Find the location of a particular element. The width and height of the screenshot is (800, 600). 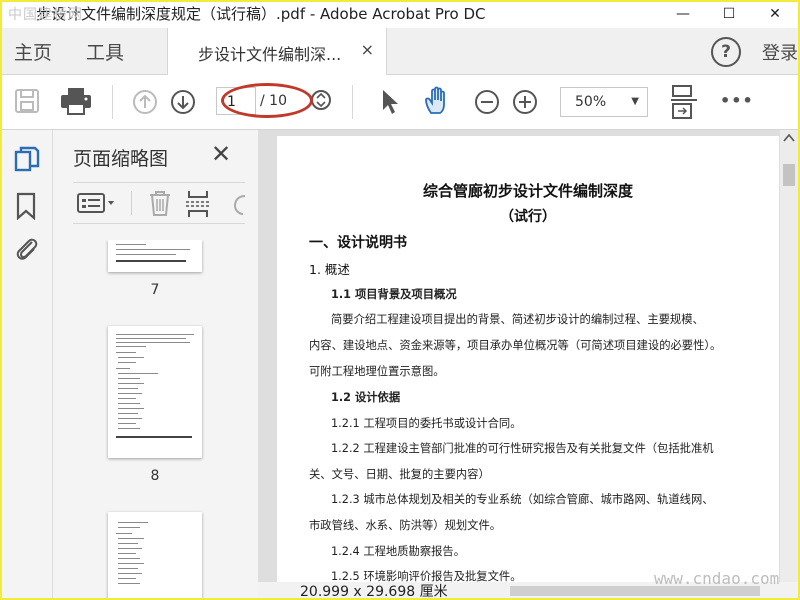

document-scrollbar is located at coordinates (789, 356).